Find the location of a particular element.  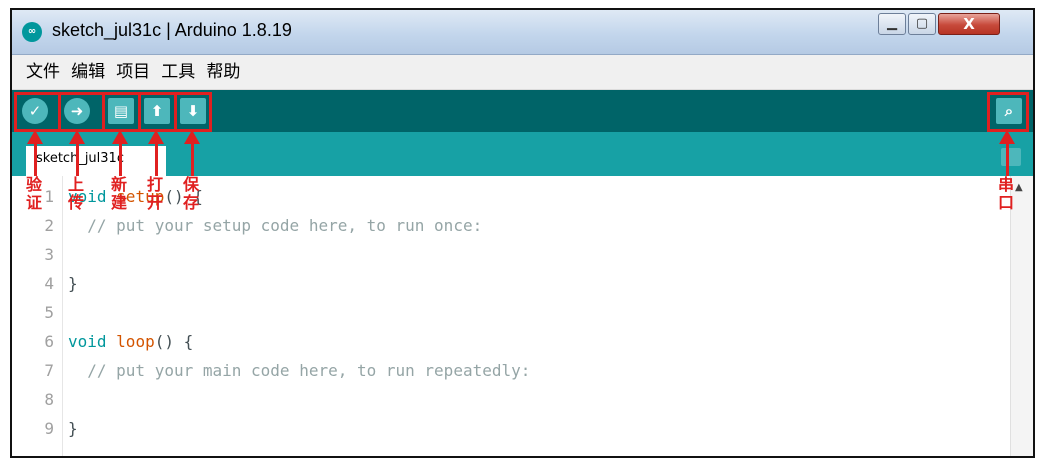

arrow-verify is located at coordinates (35, 153).